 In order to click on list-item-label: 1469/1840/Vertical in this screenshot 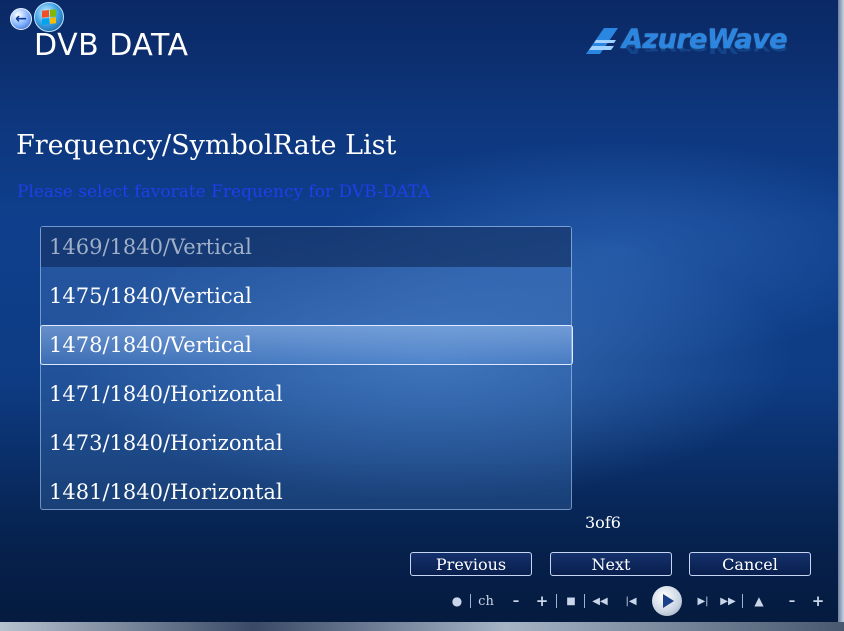, I will do `click(150, 247)`.